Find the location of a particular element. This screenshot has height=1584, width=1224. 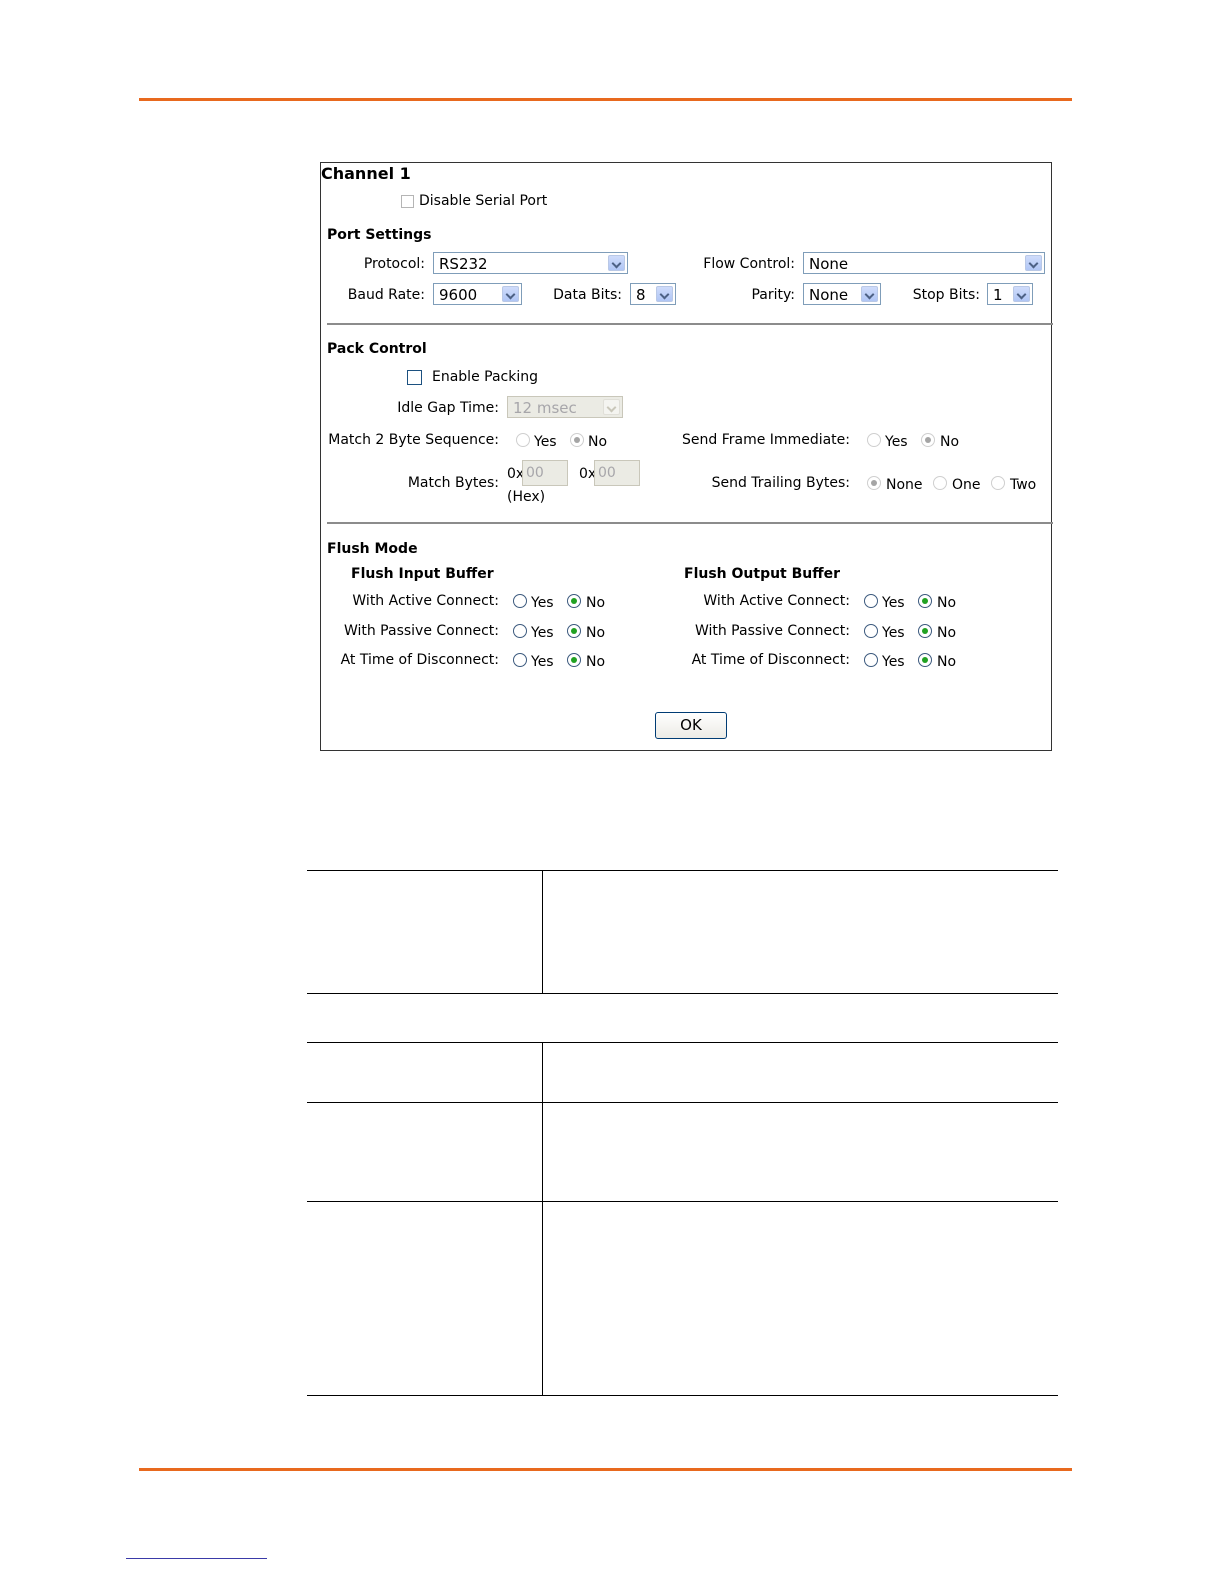

output-disconnect-yes-radio is located at coordinates (871, 660).